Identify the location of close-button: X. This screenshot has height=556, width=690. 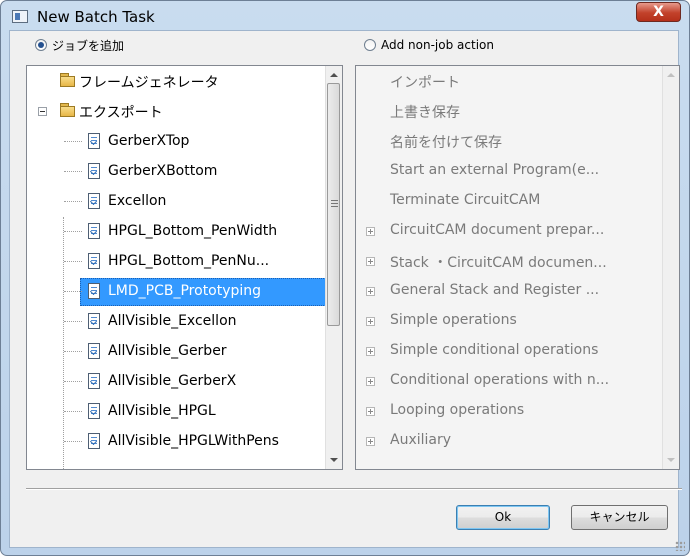
(658, 12).